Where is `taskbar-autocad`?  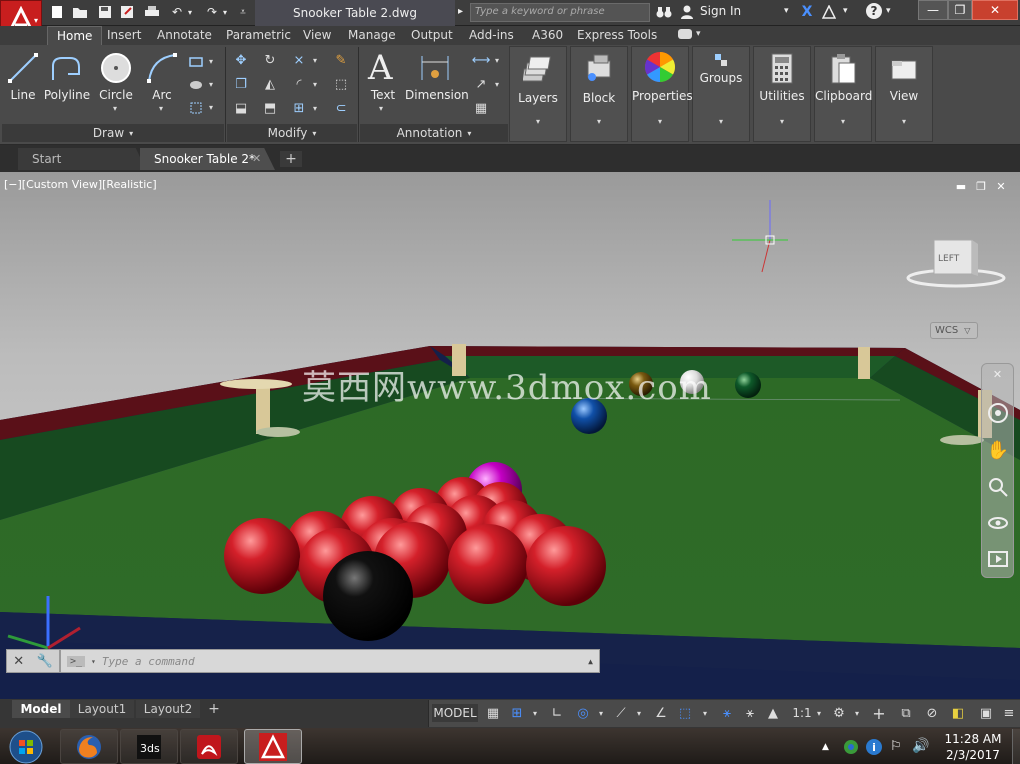 taskbar-autocad is located at coordinates (273, 746).